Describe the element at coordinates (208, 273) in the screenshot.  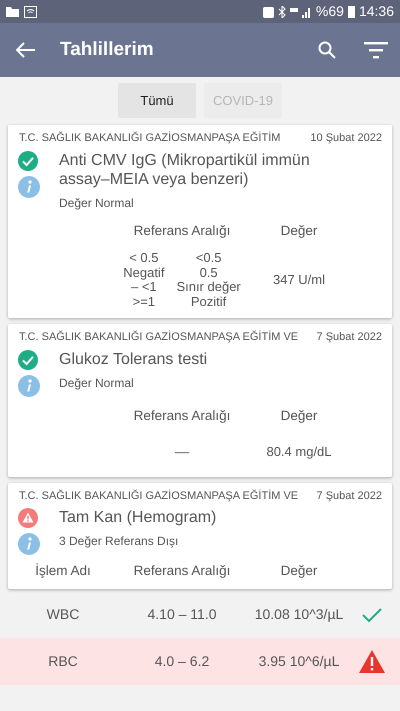
I see `reference-text: 0.5` at that location.